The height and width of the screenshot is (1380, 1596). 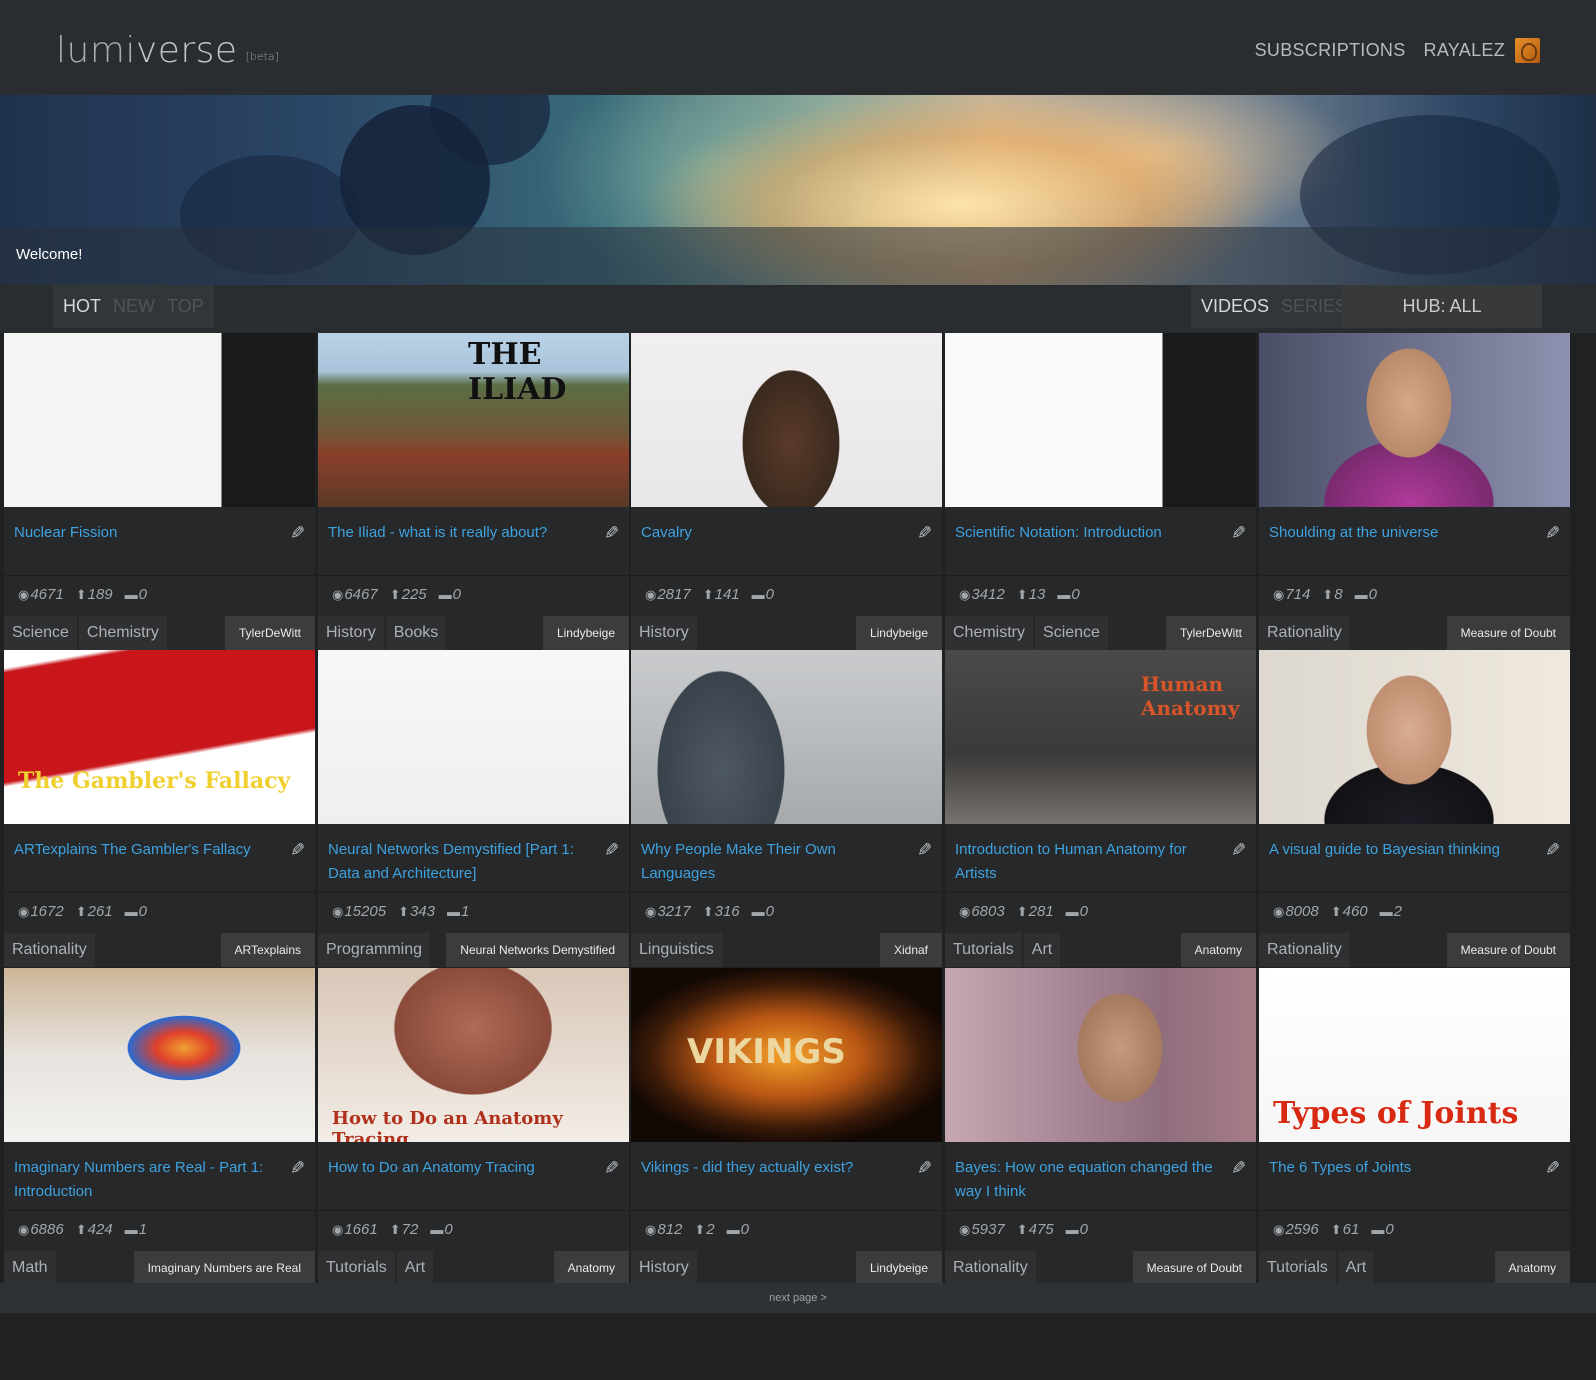 What do you see at coordinates (1464, 50) in the screenshot?
I see `user-menu-link: RAYALEZ` at bounding box center [1464, 50].